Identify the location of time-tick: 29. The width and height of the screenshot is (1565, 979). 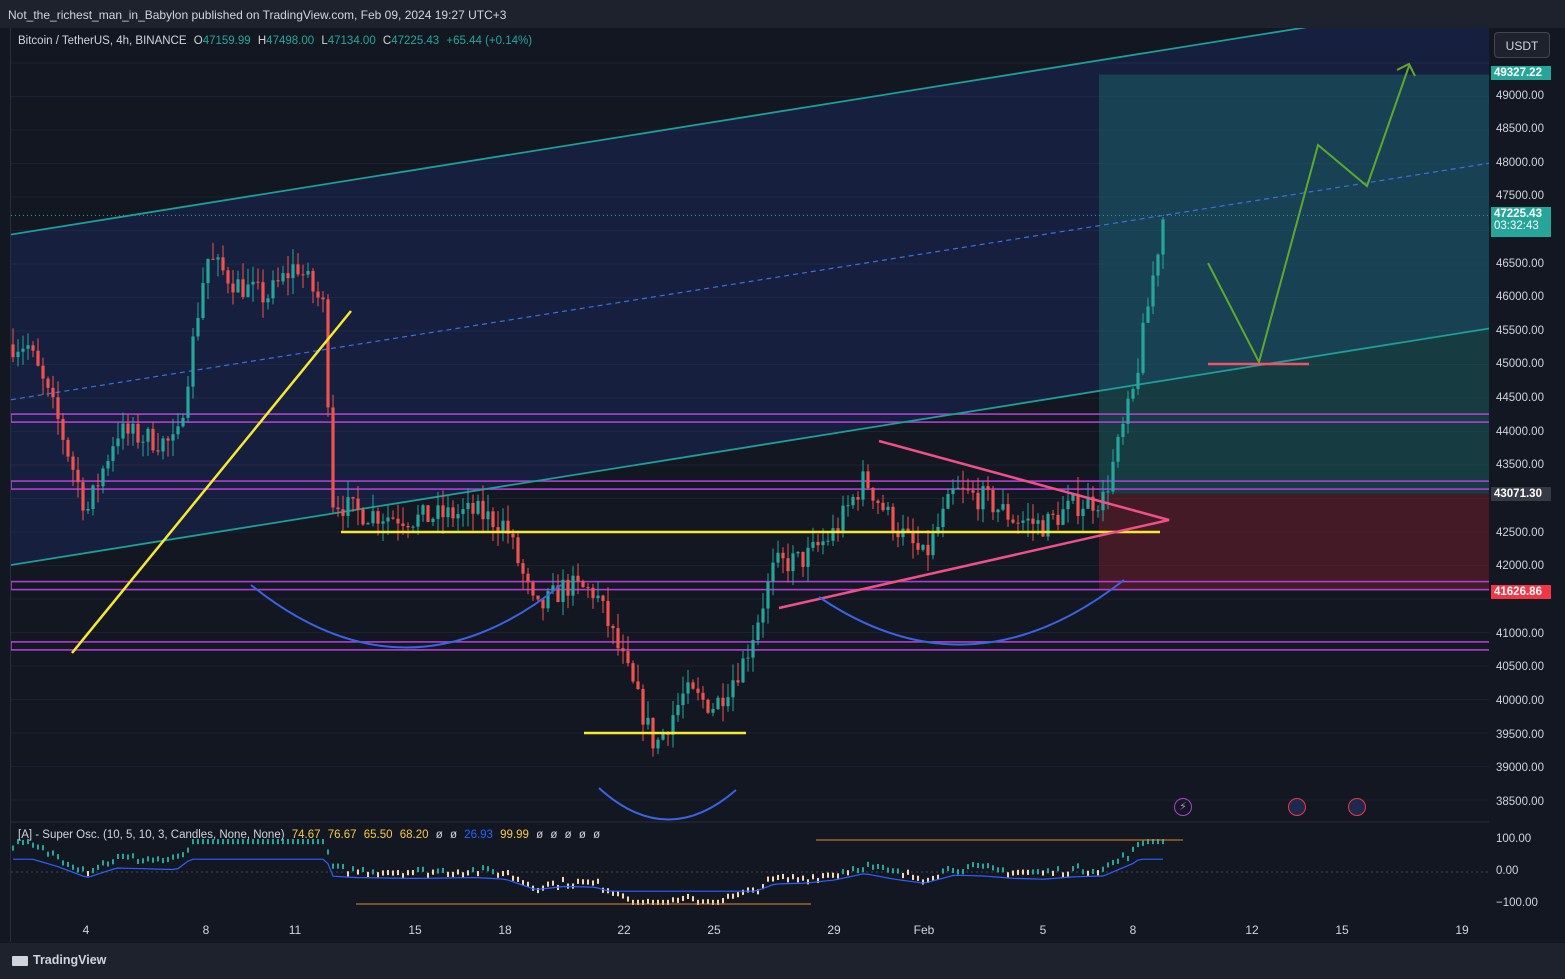
(834, 930).